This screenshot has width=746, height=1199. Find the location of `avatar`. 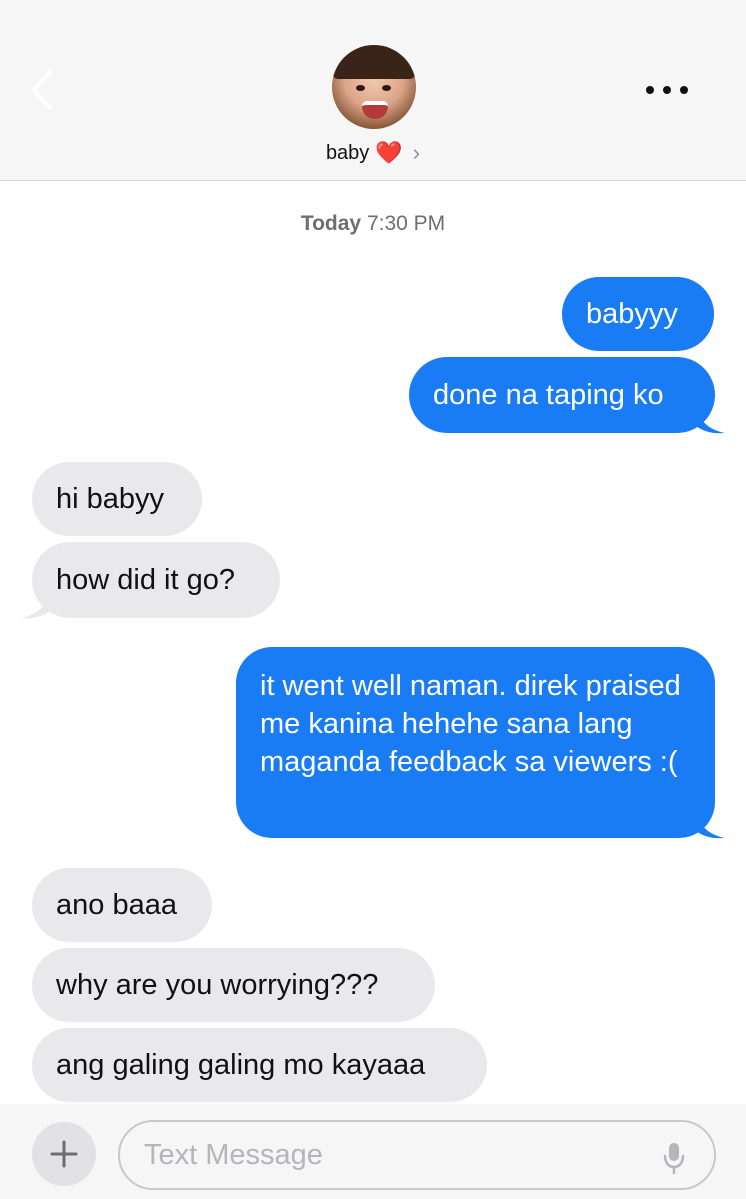

avatar is located at coordinates (374, 87).